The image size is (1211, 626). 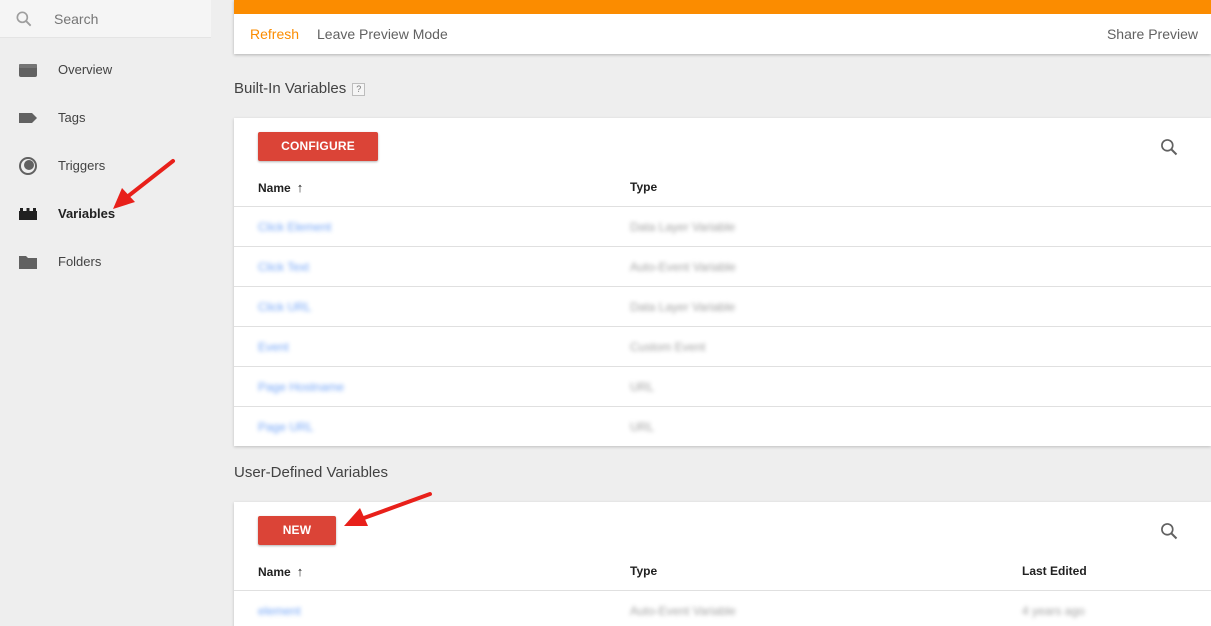 What do you see at coordinates (82, 165) in the screenshot?
I see `sidebar-item-label: Triggers` at bounding box center [82, 165].